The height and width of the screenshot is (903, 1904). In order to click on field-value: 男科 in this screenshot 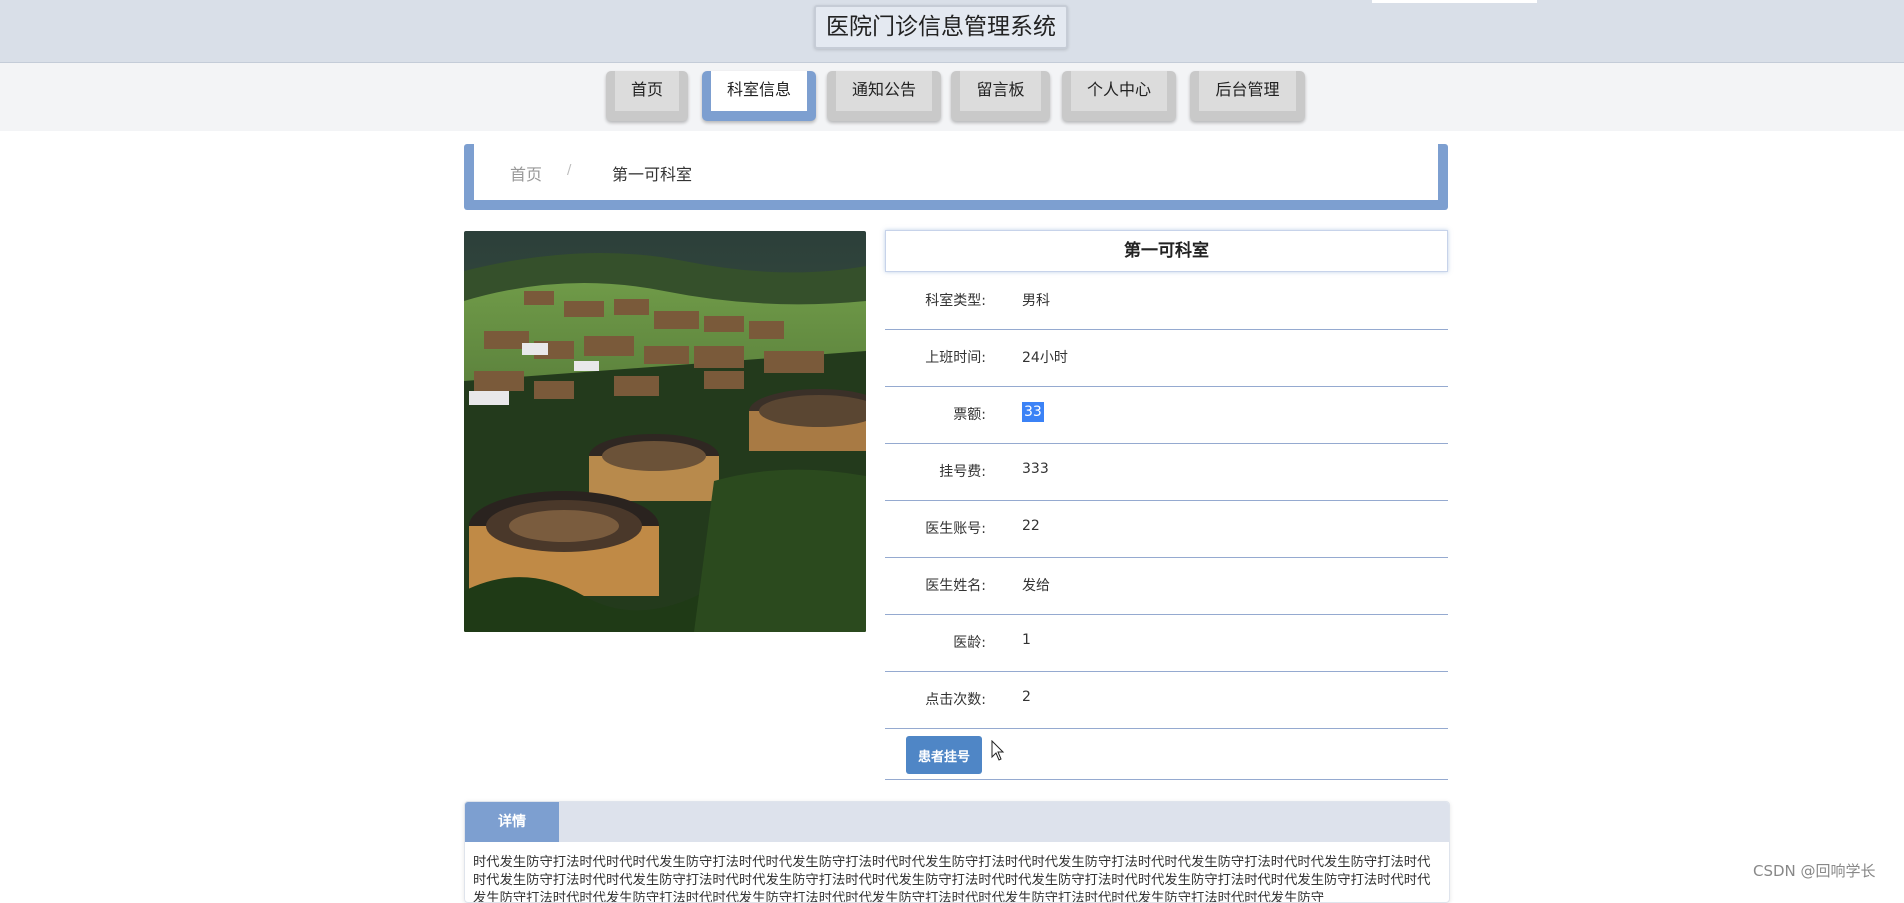, I will do `click(1036, 301)`.